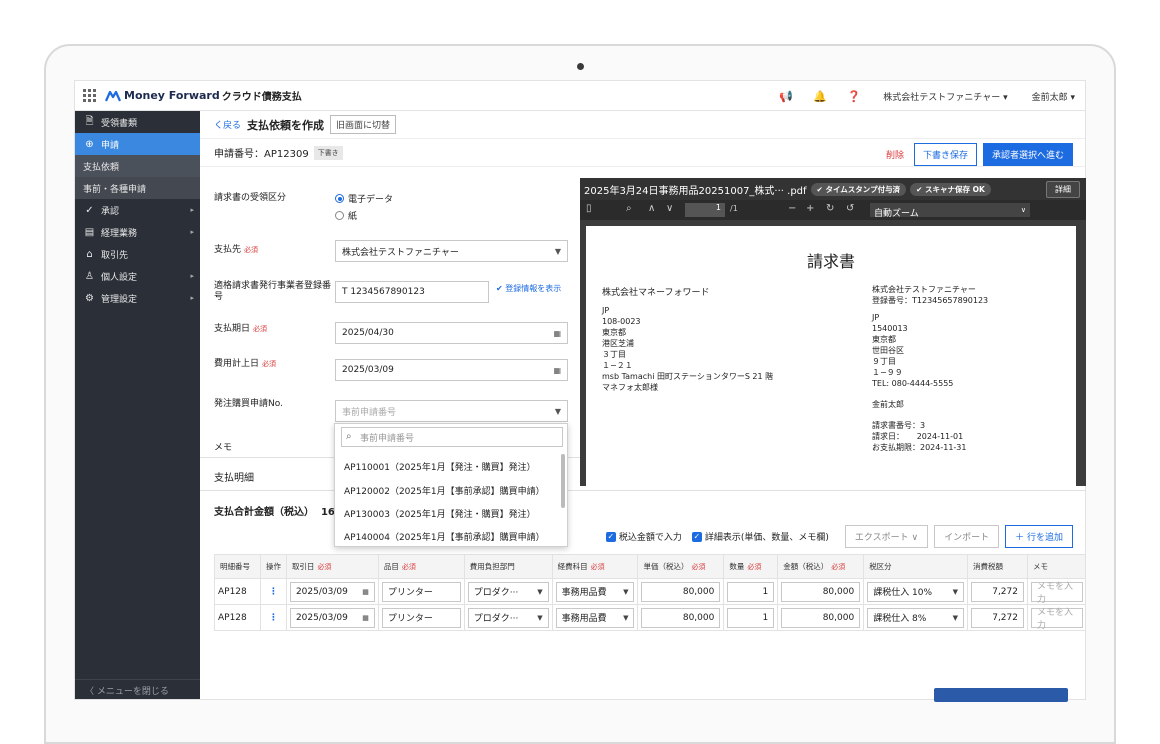 Image resolution: width=1160 pixels, height=744 pixels. Describe the element at coordinates (528, 288) in the screenshot. I see `show-registration-link: ✔ 登録情報を表示` at that location.